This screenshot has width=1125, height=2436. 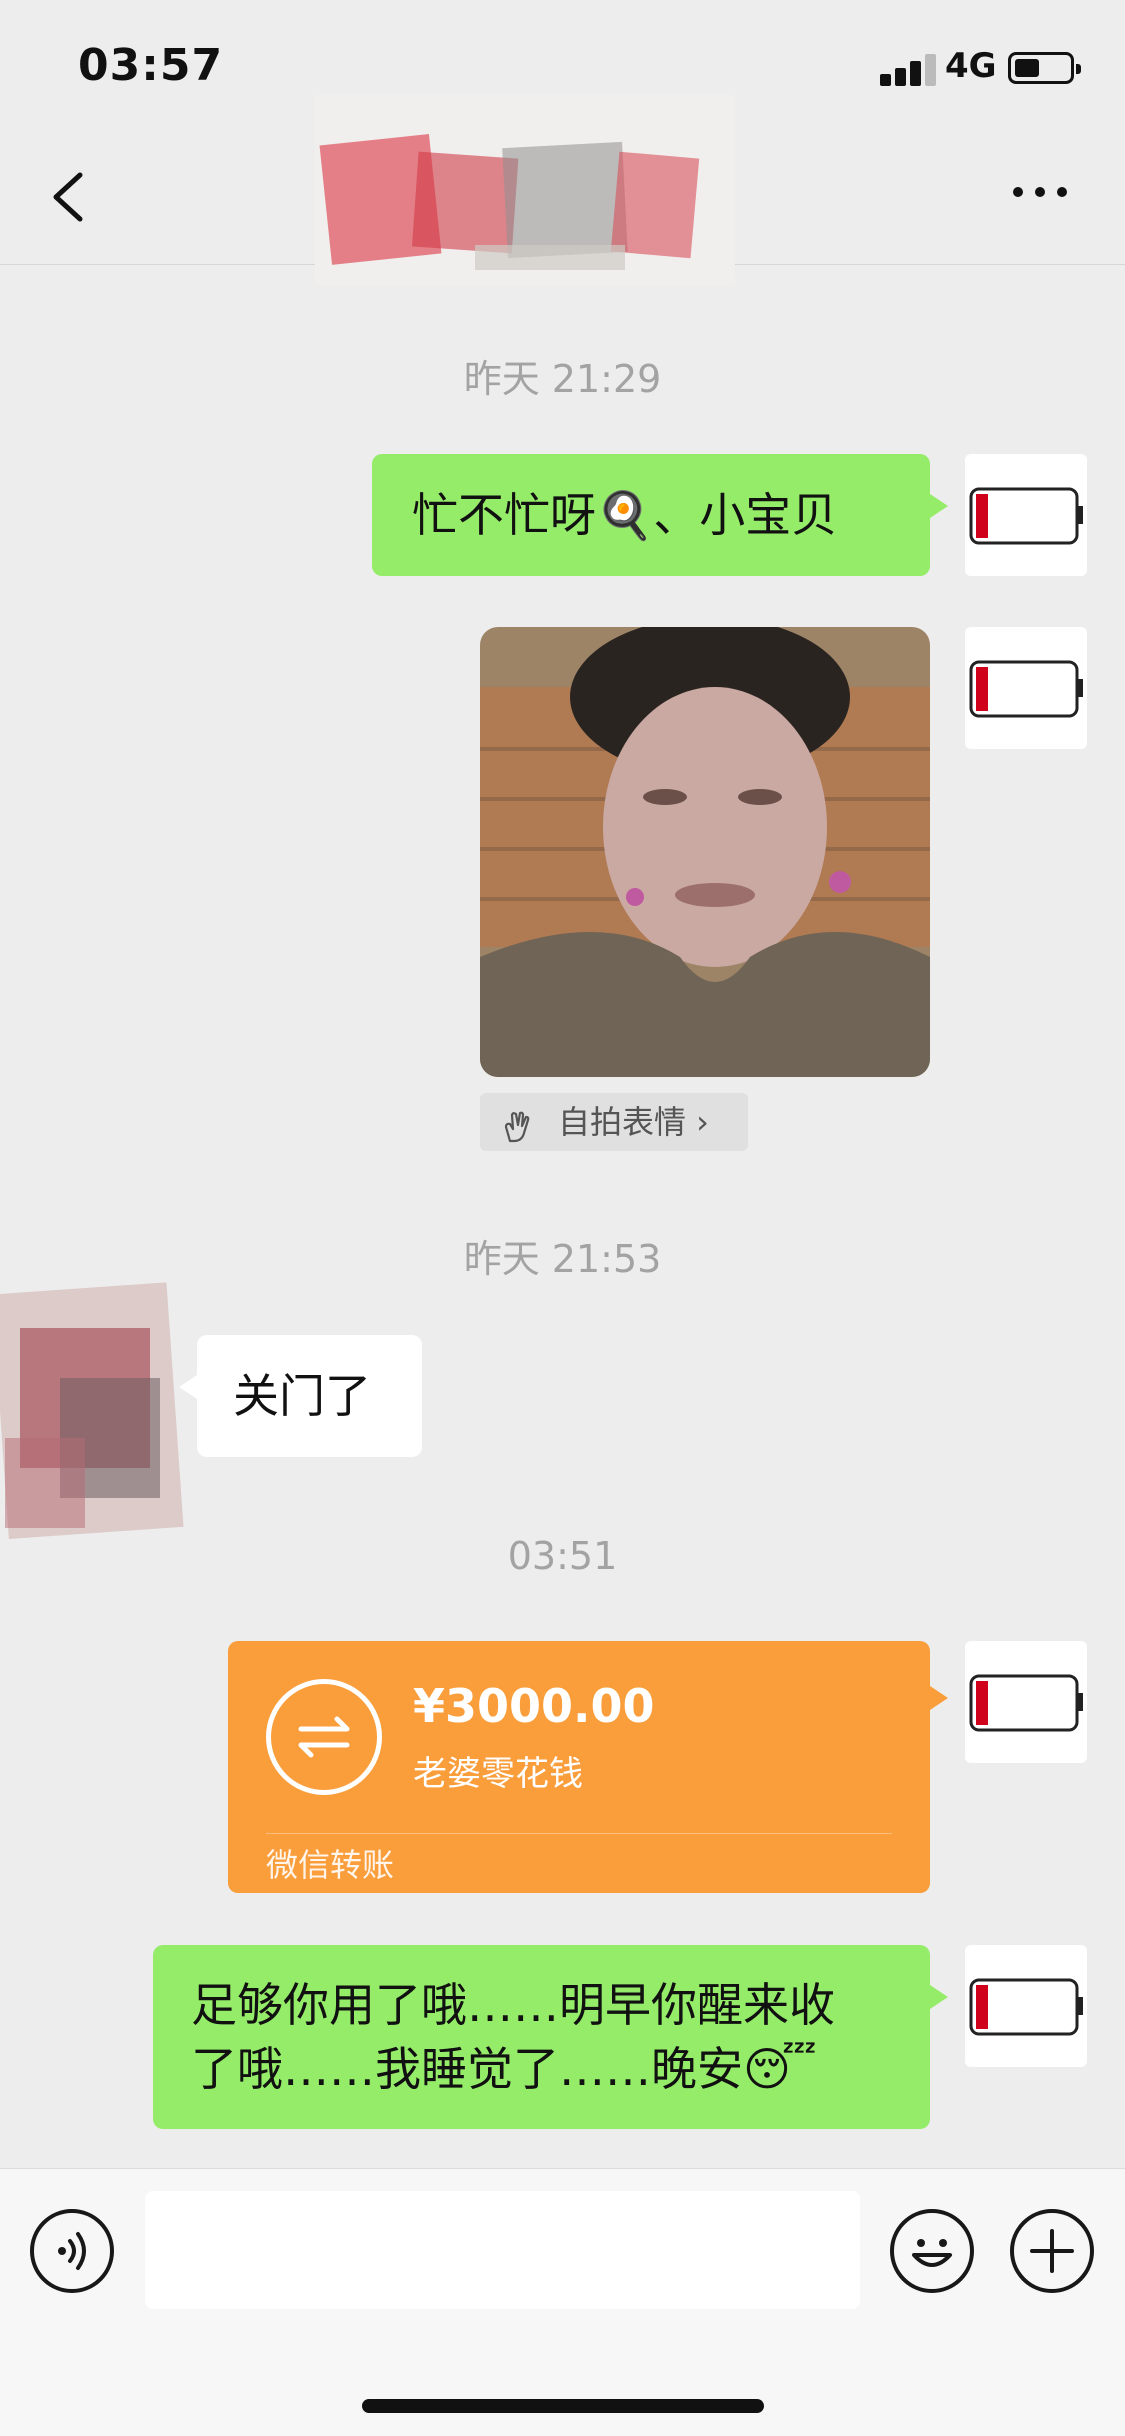 What do you see at coordinates (562, 379) in the screenshot?
I see `message-timestamp: 昨天 21:29` at bounding box center [562, 379].